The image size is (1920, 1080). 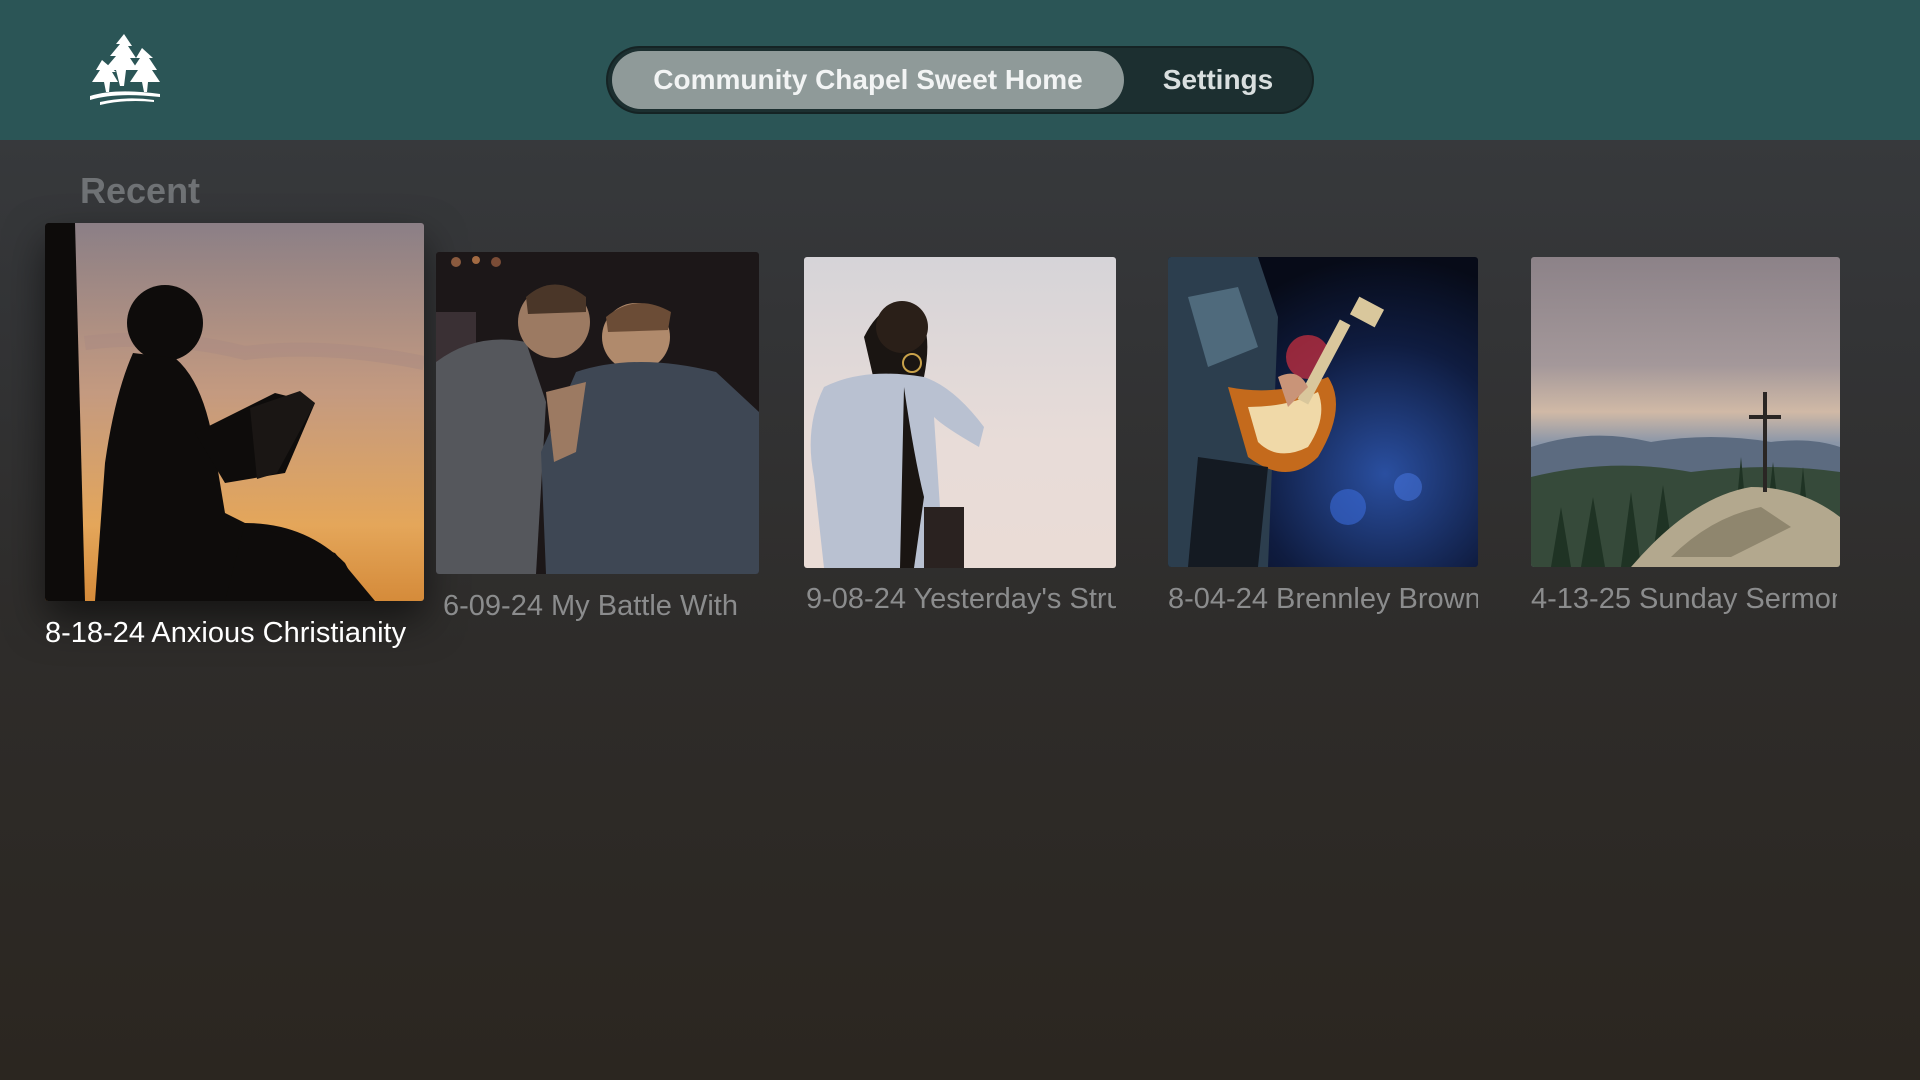 I want to click on sermon-card: 6-09-24 My Battle With, so click(x=597, y=442).